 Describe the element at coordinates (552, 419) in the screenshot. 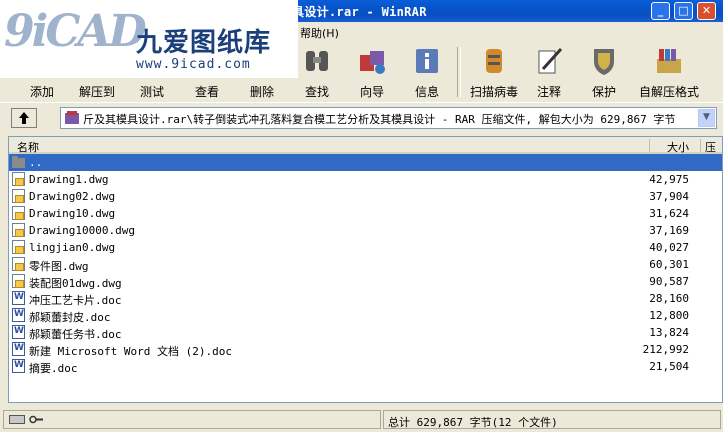

I see `status-right-pane: 总计 629,867 字节(12 个文件)` at that location.